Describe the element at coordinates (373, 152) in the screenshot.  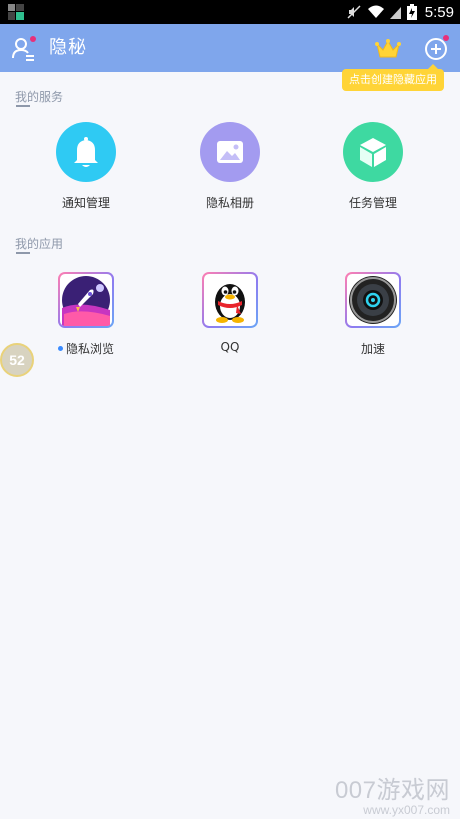
I see `cube-icon` at that location.